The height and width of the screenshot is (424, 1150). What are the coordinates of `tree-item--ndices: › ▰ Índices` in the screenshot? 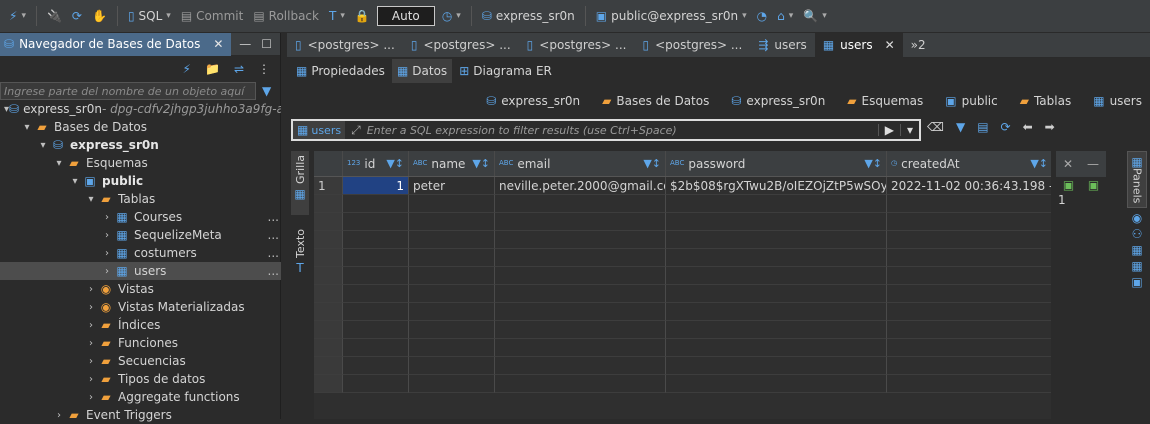 It's located at (140, 325).